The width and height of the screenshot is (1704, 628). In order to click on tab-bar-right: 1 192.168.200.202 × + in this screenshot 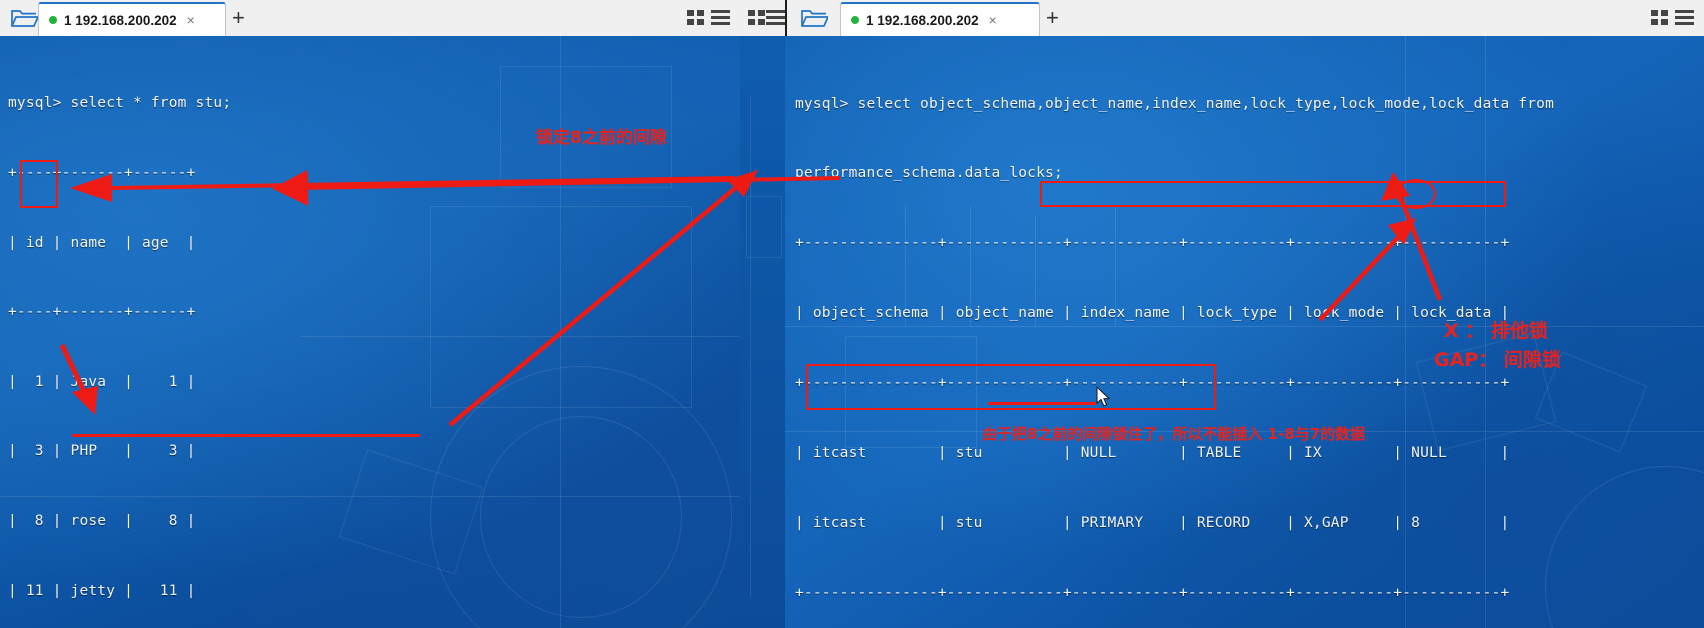, I will do `click(1222, 18)`.